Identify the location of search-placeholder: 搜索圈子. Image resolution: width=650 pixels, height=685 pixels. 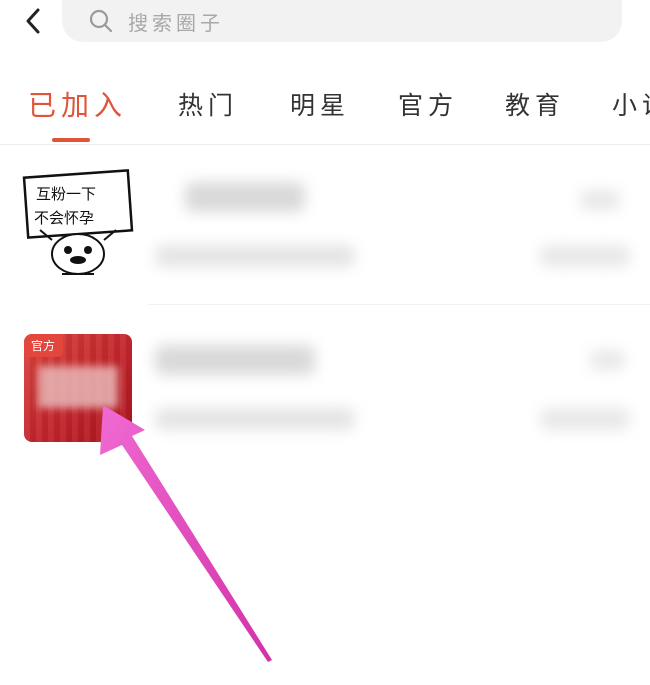
(176, 22).